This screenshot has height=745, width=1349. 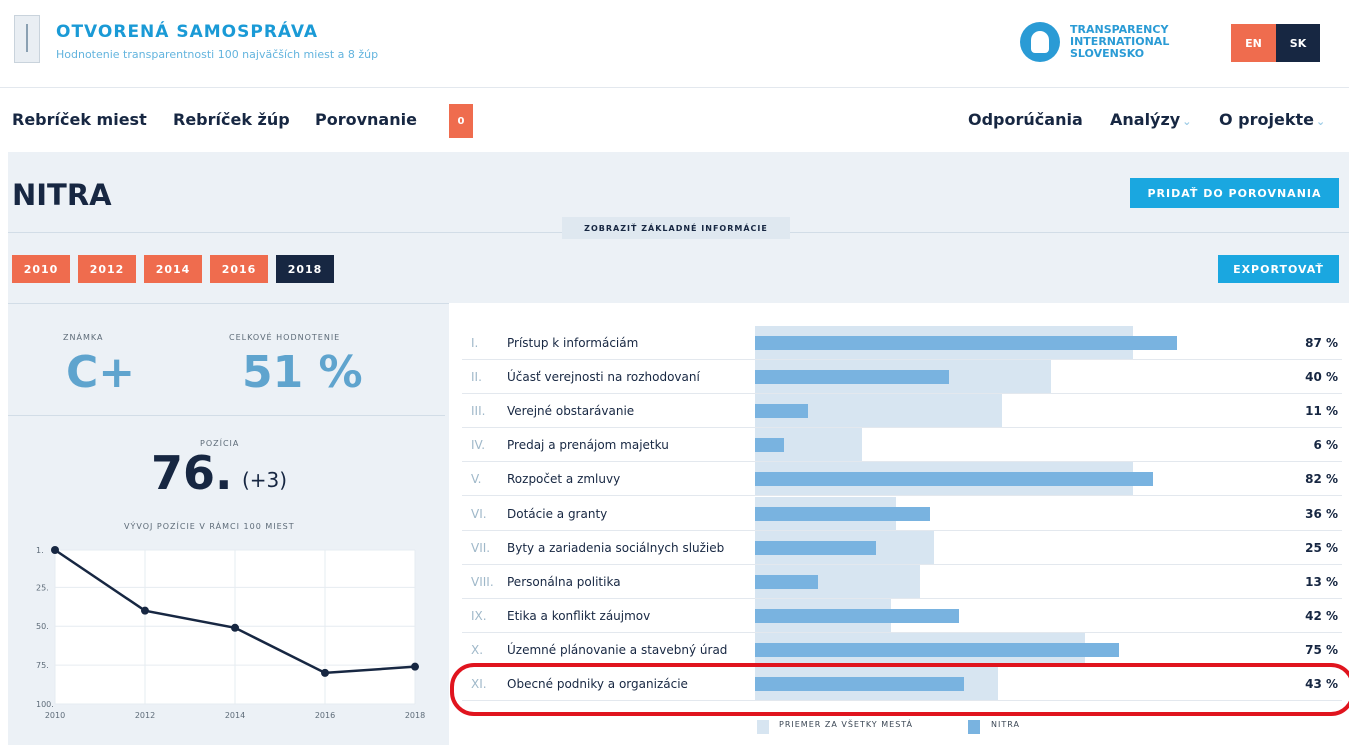 I want to click on category-number: V., so click(x=476, y=479).